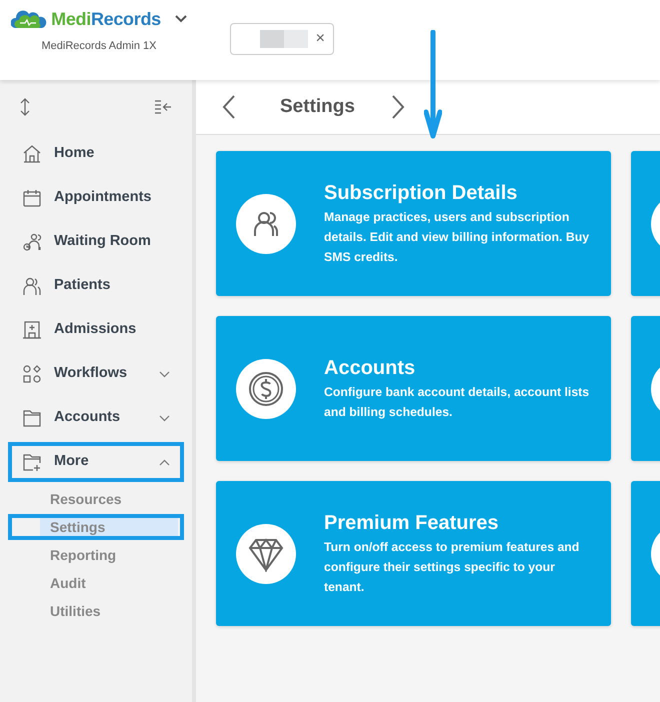 The height and width of the screenshot is (702, 660). Describe the element at coordinates (266, 388) in the screenshot. I see `dollar-coin-icon` at that location.